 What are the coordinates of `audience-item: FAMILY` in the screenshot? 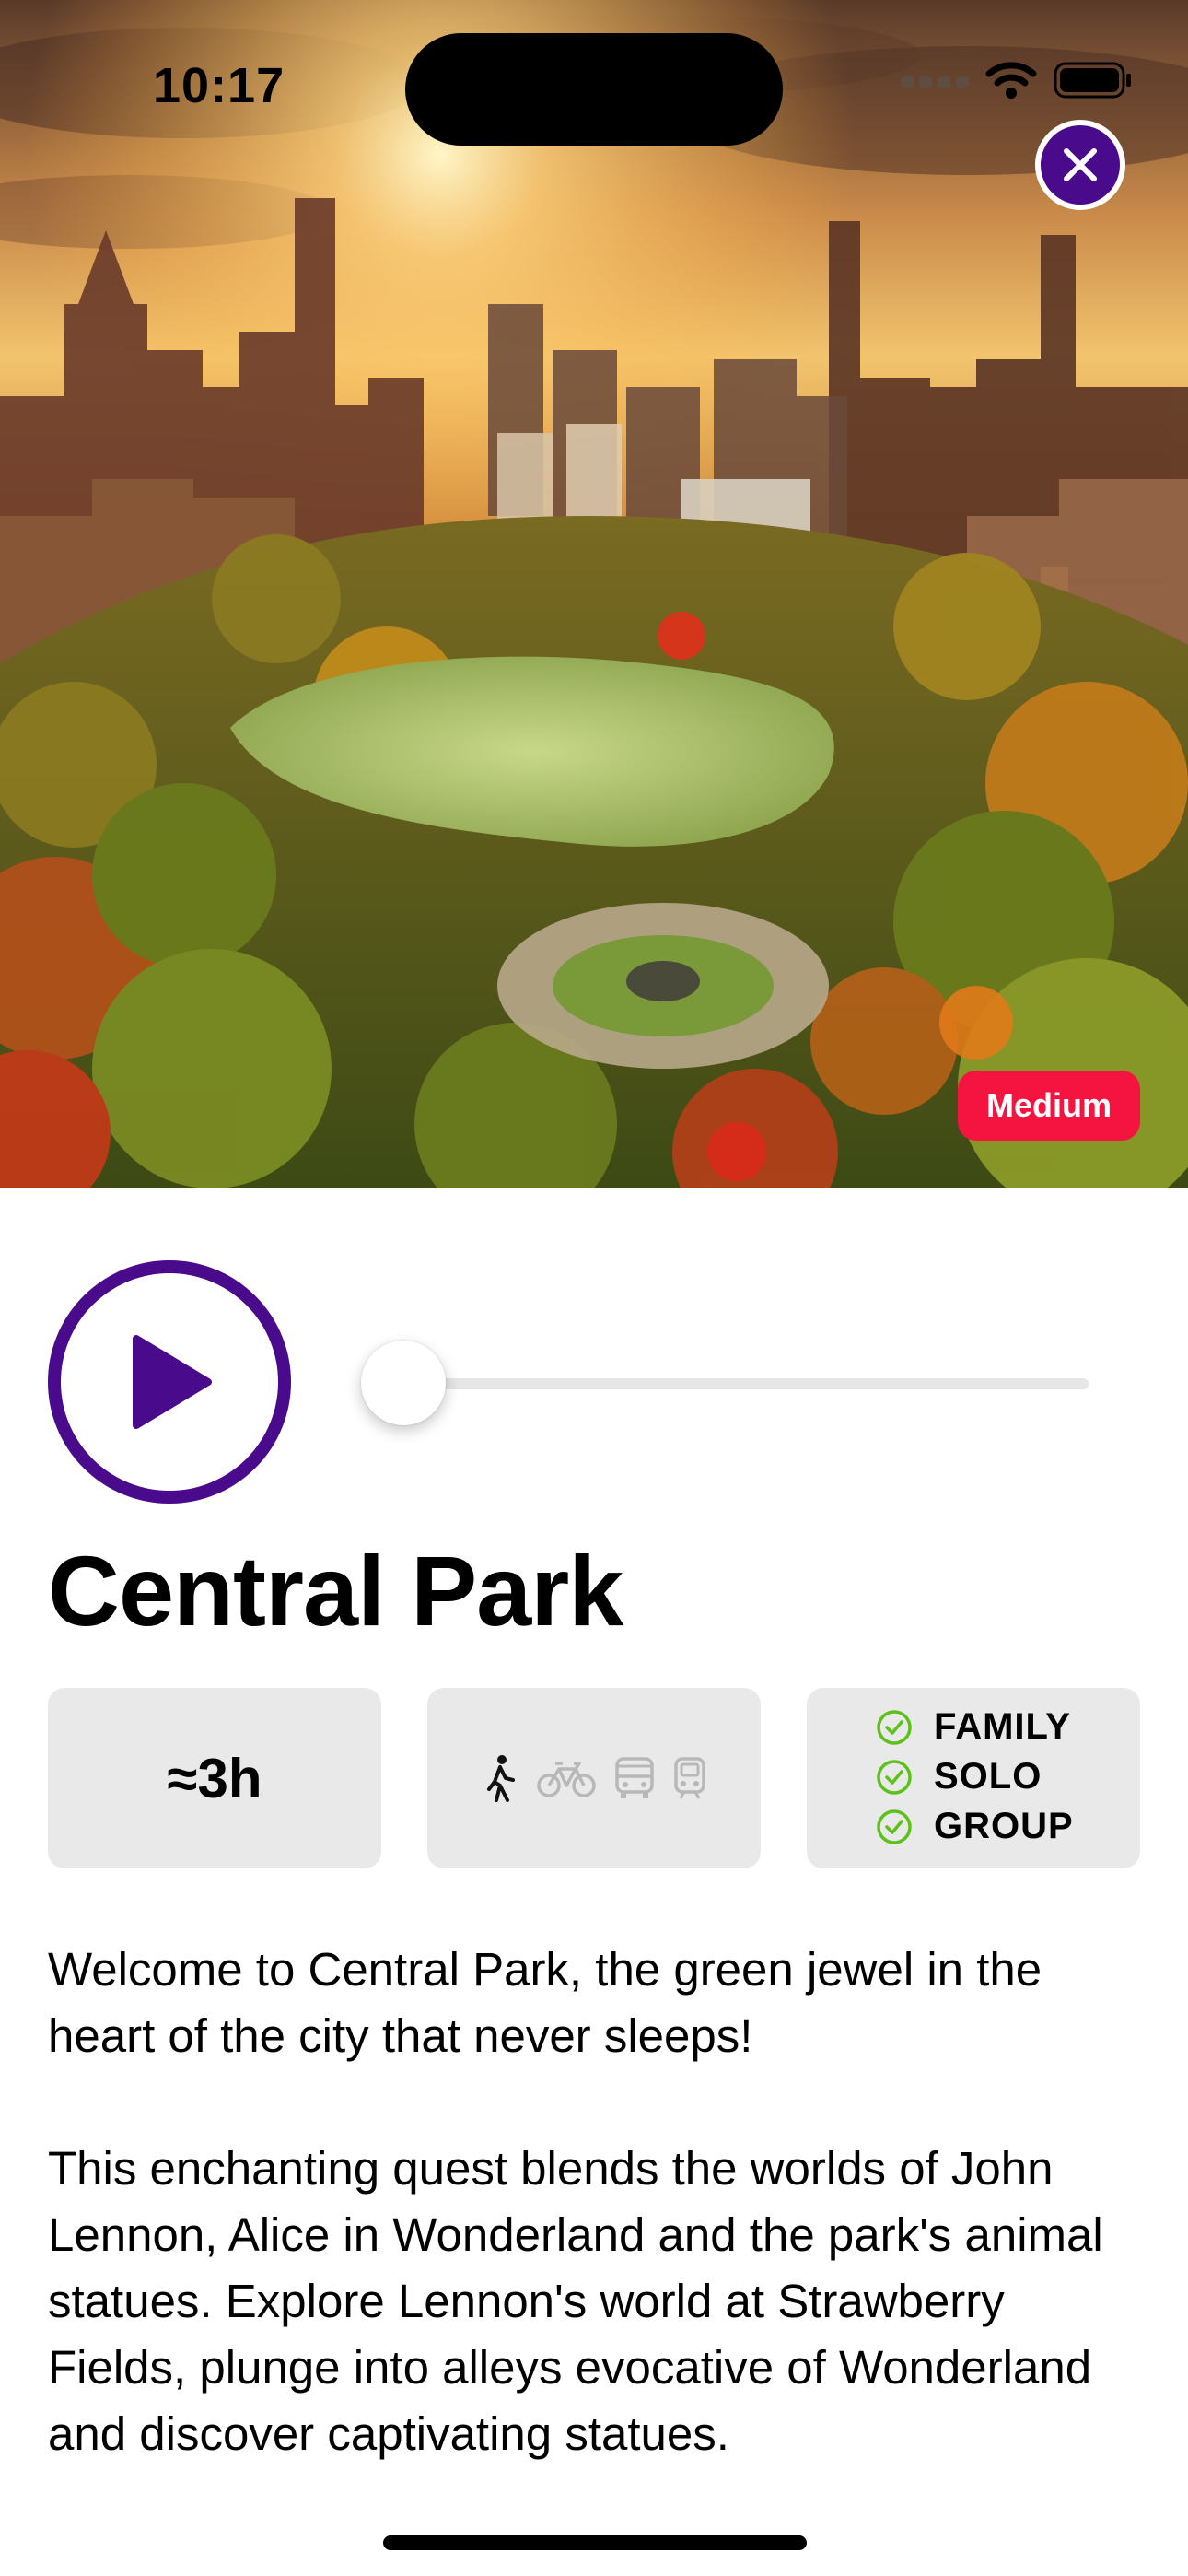 It's located at (973, 1727).